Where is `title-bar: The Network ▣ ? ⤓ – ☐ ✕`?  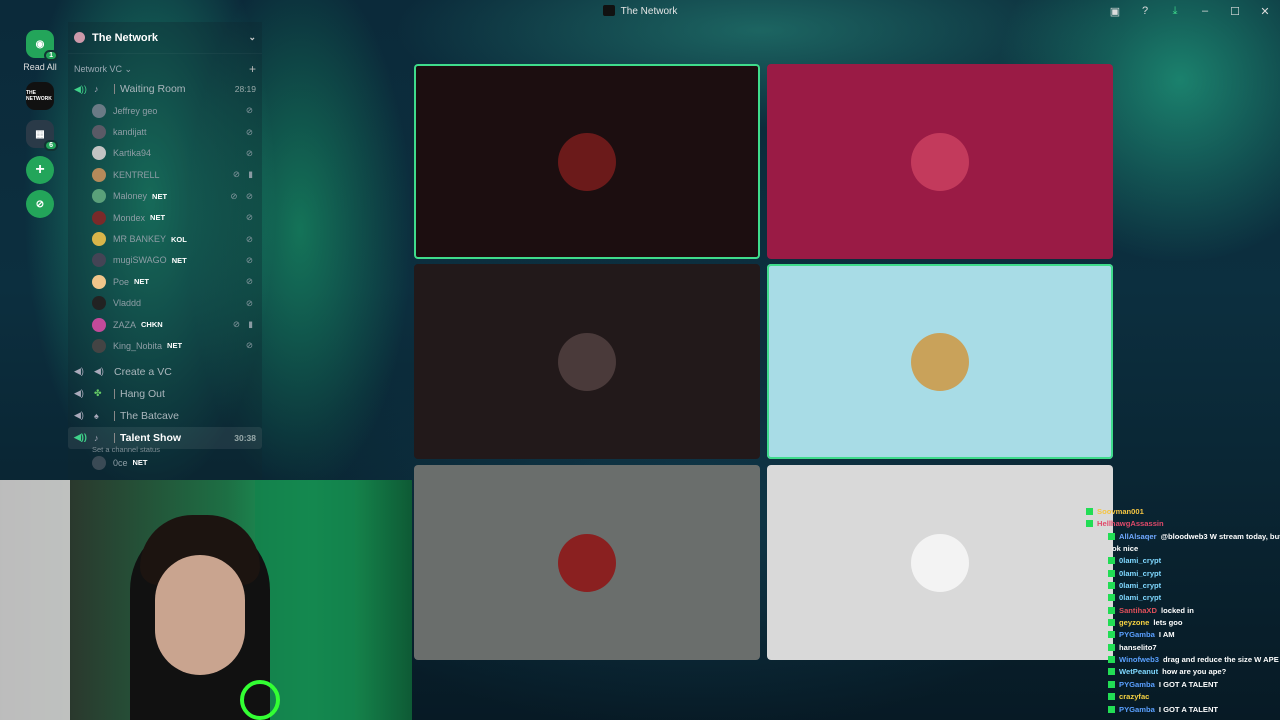
title-bar: The Network ▣ ? ⤓ – ☐ ✕ is located at coordinates (640, 11).